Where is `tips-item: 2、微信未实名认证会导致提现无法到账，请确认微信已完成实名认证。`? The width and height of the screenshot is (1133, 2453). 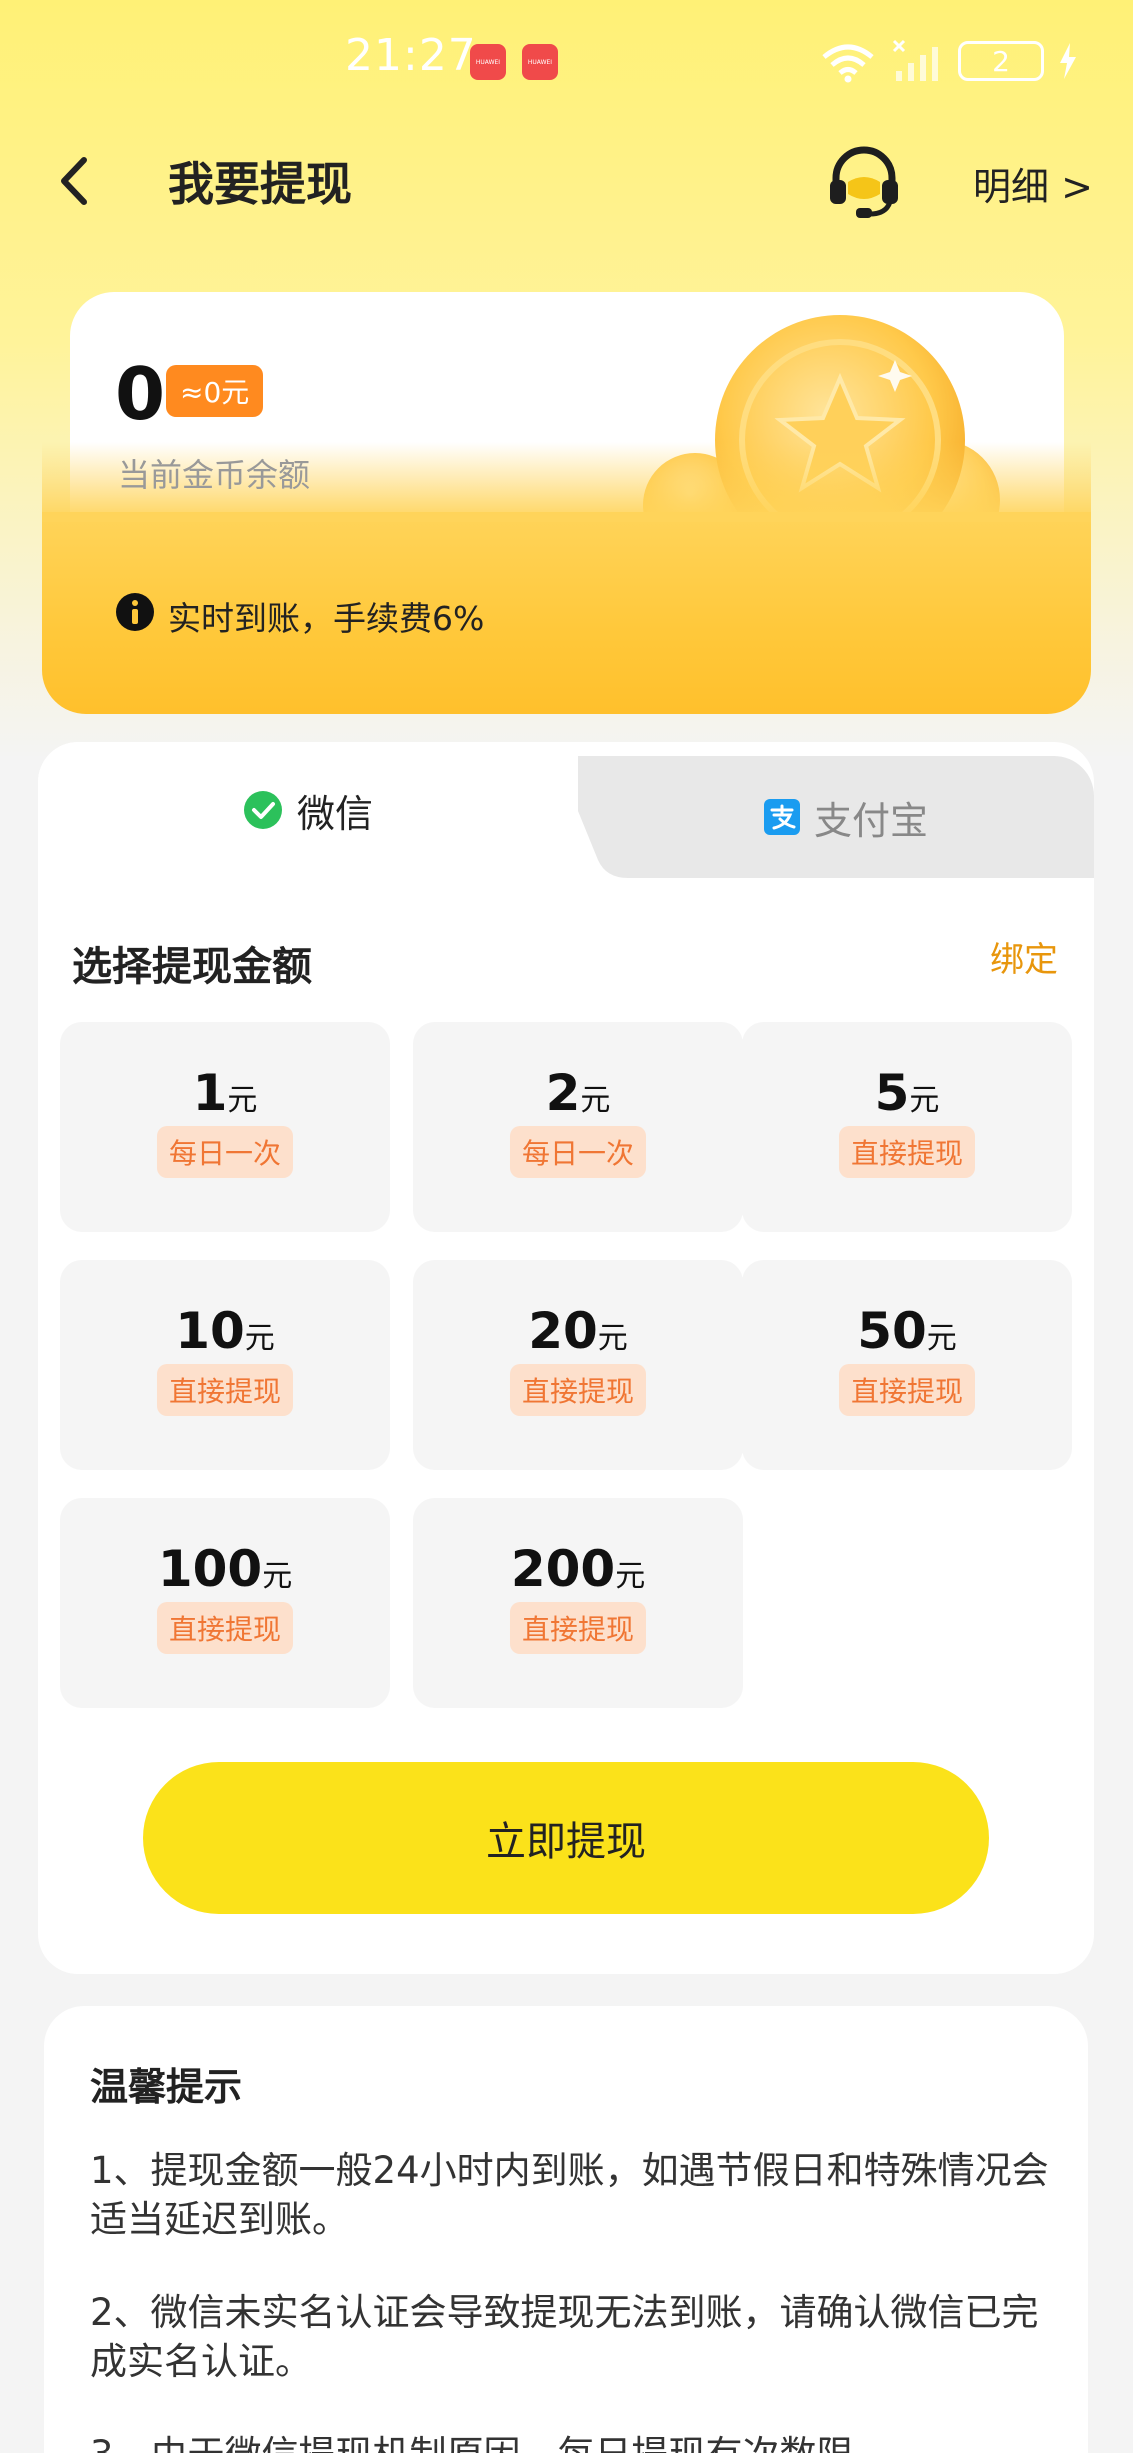 tips-item: 2、微信未实名认证会导致提现无法到账，请确认微信已完成实名认证。 is located at coordinates (564, 2337).